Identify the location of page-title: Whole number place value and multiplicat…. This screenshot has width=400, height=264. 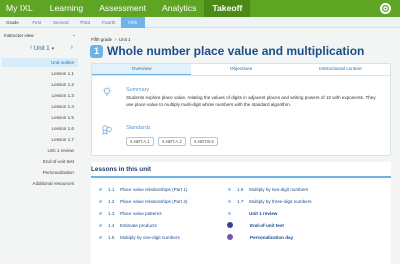
(236, 51).